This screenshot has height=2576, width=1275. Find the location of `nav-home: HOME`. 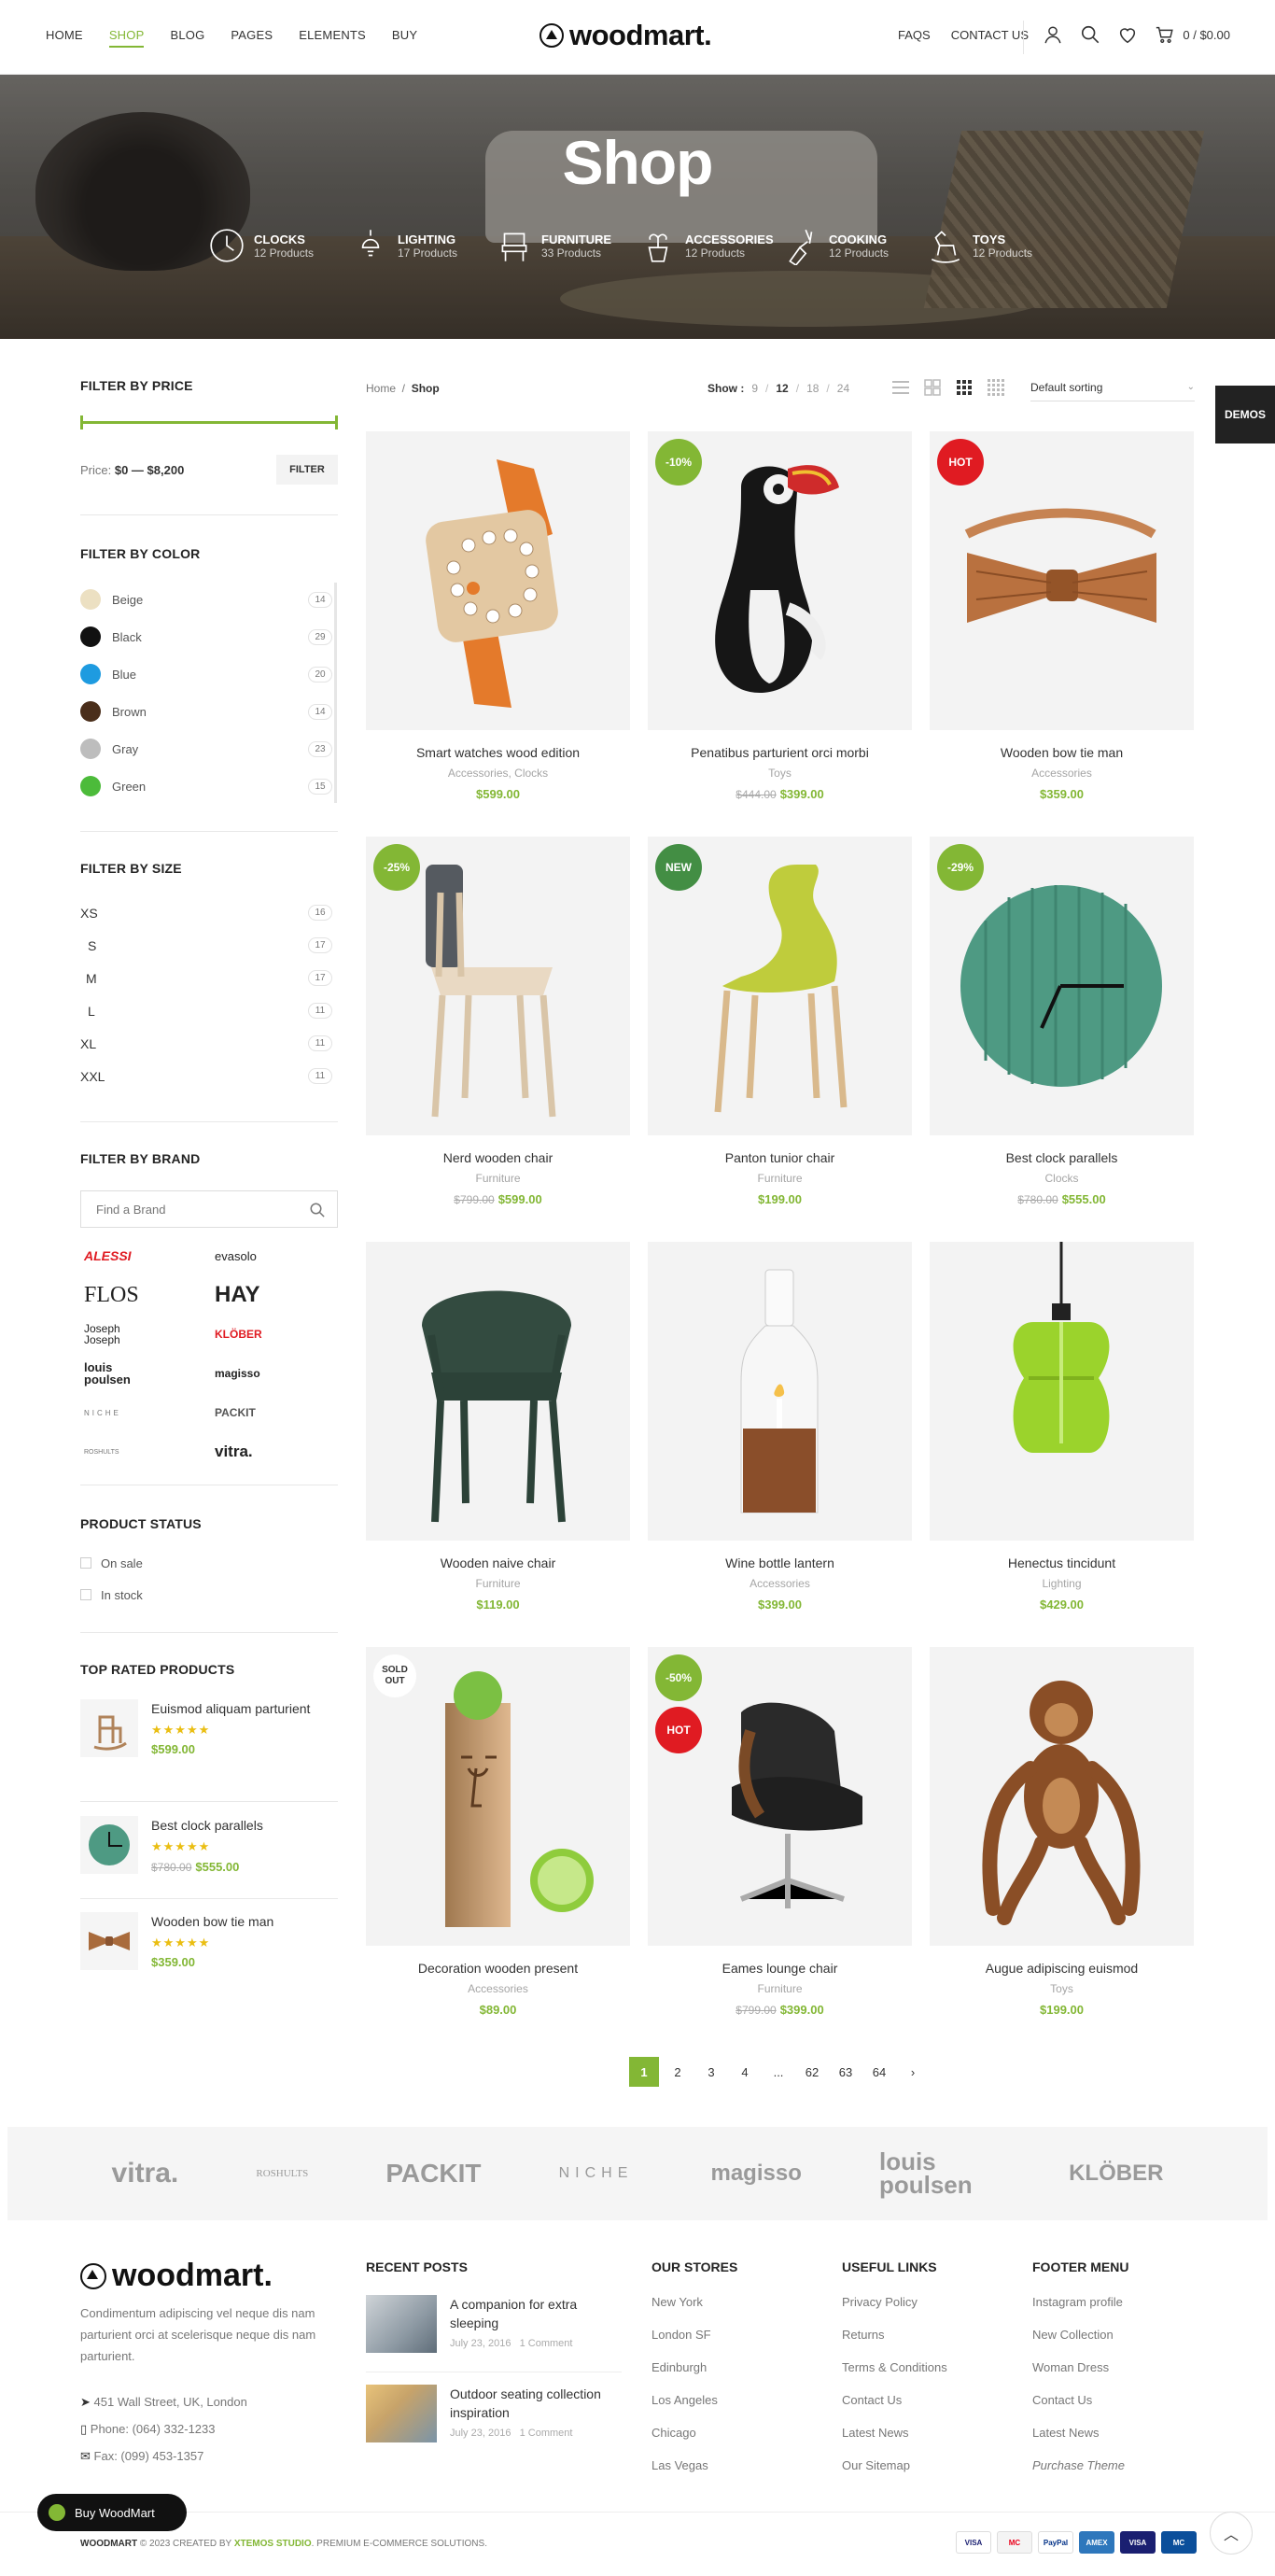

nav-home: HOME is located at coordinates (64, 38).